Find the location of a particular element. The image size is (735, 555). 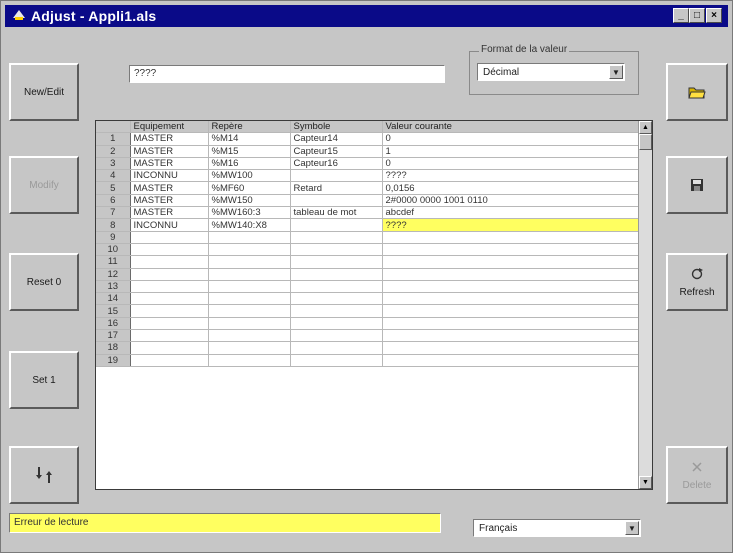

column-header-repere: Repère is located at coordinates (249, 127).